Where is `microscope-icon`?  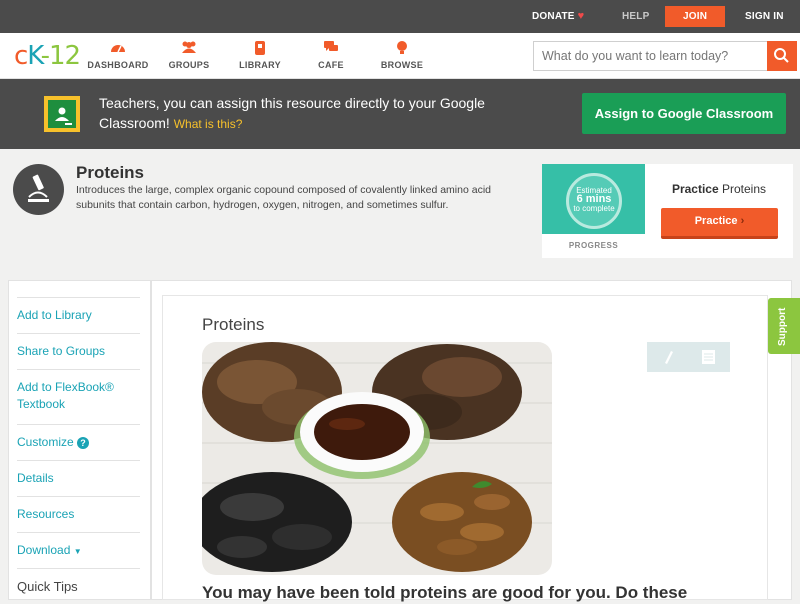
microscope-icon is located at coordinates (38, 189).